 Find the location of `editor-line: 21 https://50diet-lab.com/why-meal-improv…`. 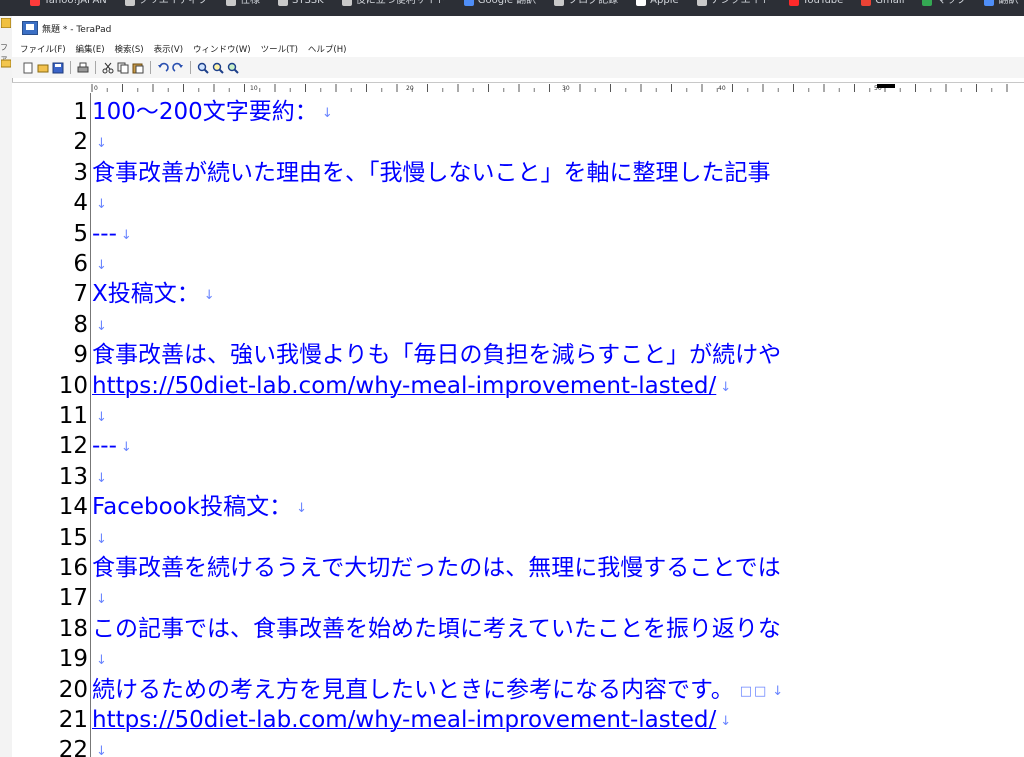

editor-line: 21 https://50diet-lab.com/why-meal-improv… is located at coordinates (518, 720).